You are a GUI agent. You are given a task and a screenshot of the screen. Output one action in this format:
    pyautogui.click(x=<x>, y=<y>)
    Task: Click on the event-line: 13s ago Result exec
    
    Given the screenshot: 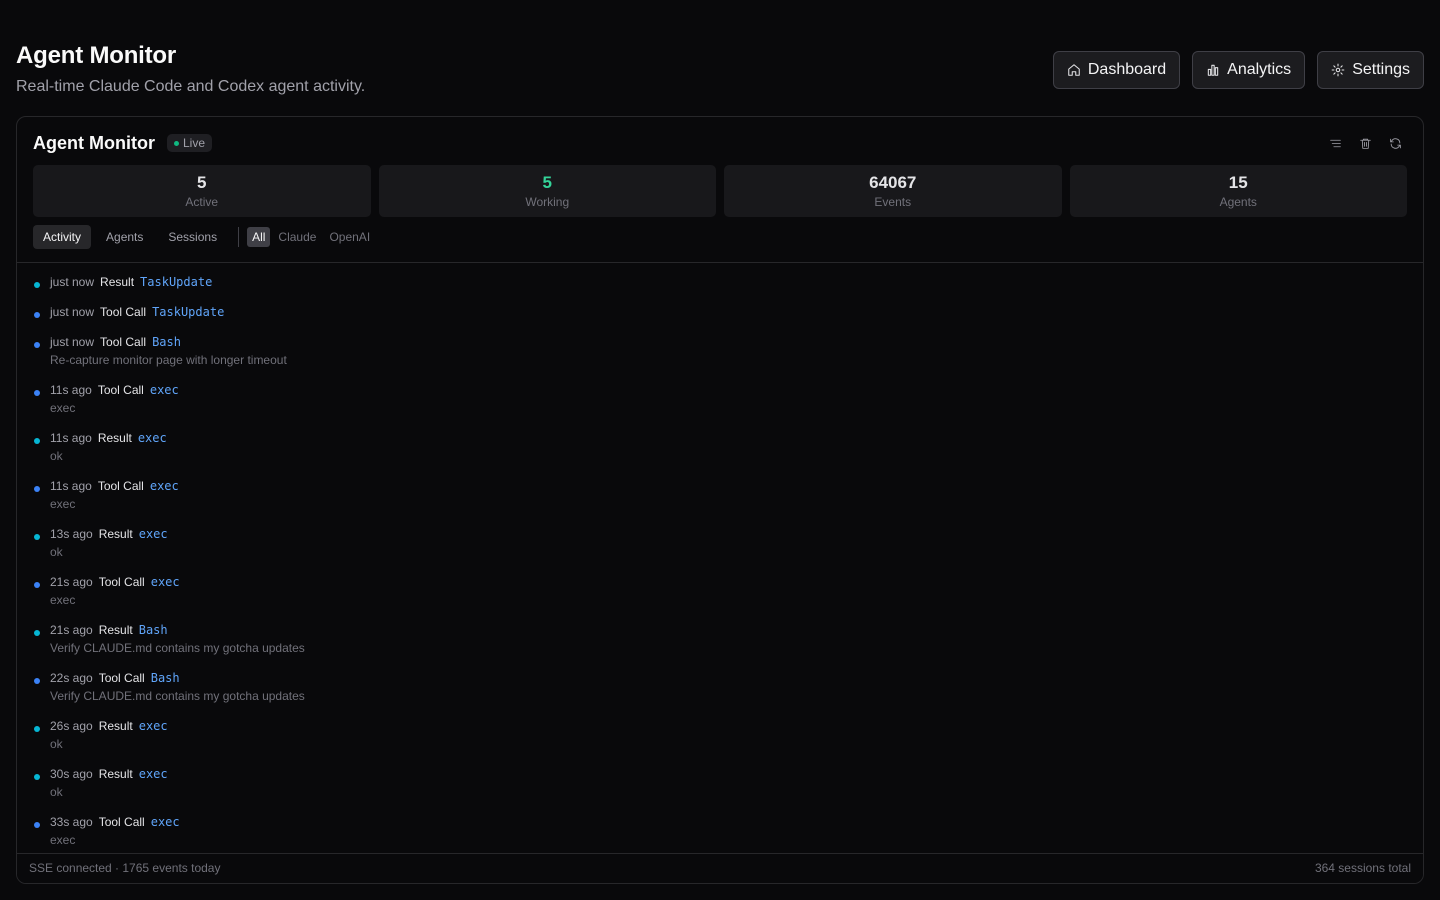 What is the action you would take?
    pyautogui.click(x=109, y=534)
    